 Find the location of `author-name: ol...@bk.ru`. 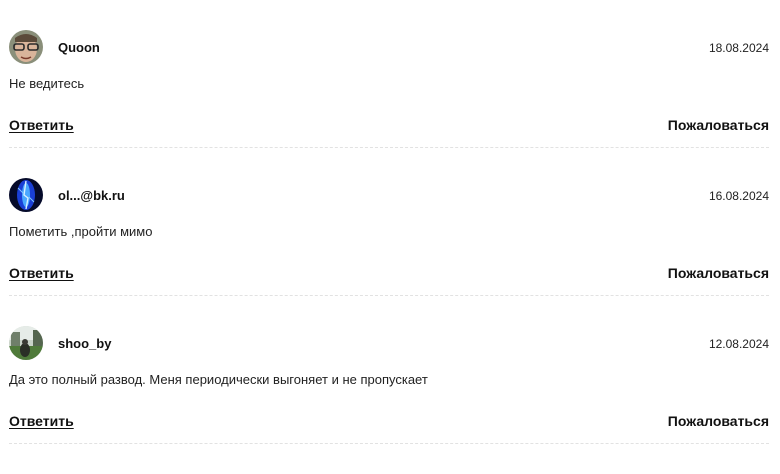

author-name: ol...@bk.ru is located at coordinates (91, 195).